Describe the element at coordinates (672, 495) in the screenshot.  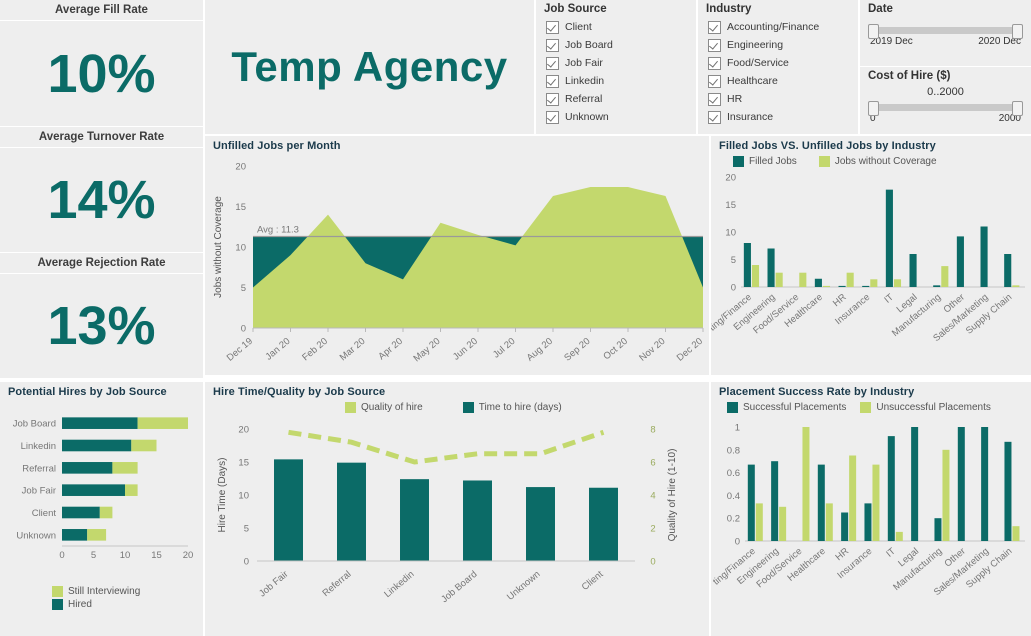
I see `svg-text: Quality of Hire (1-10)` at that location.